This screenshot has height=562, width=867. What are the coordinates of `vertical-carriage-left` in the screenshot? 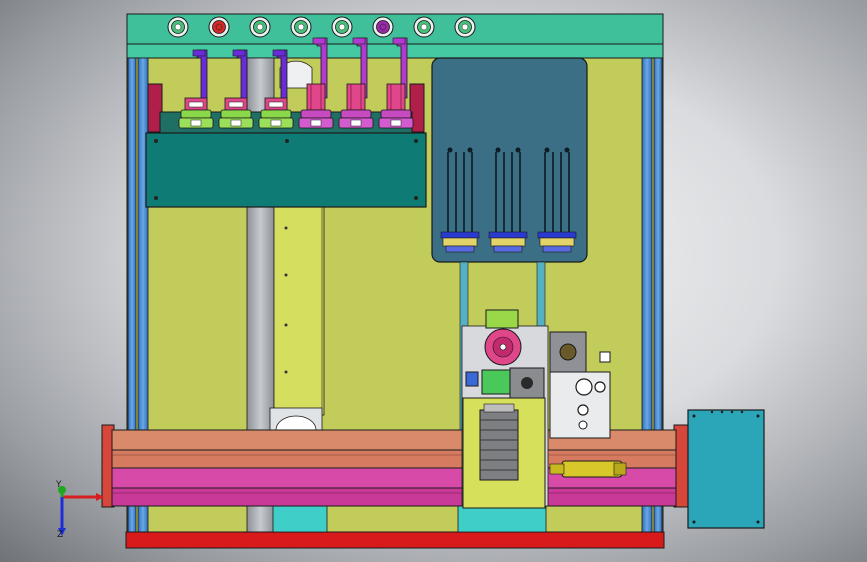 It's located at (299, 310).